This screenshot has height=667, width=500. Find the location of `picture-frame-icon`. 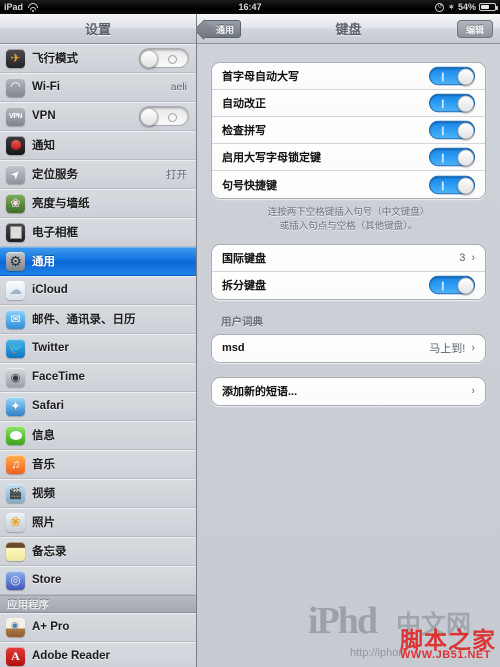

picture-frame-icon is located at coordinates (15, 232).